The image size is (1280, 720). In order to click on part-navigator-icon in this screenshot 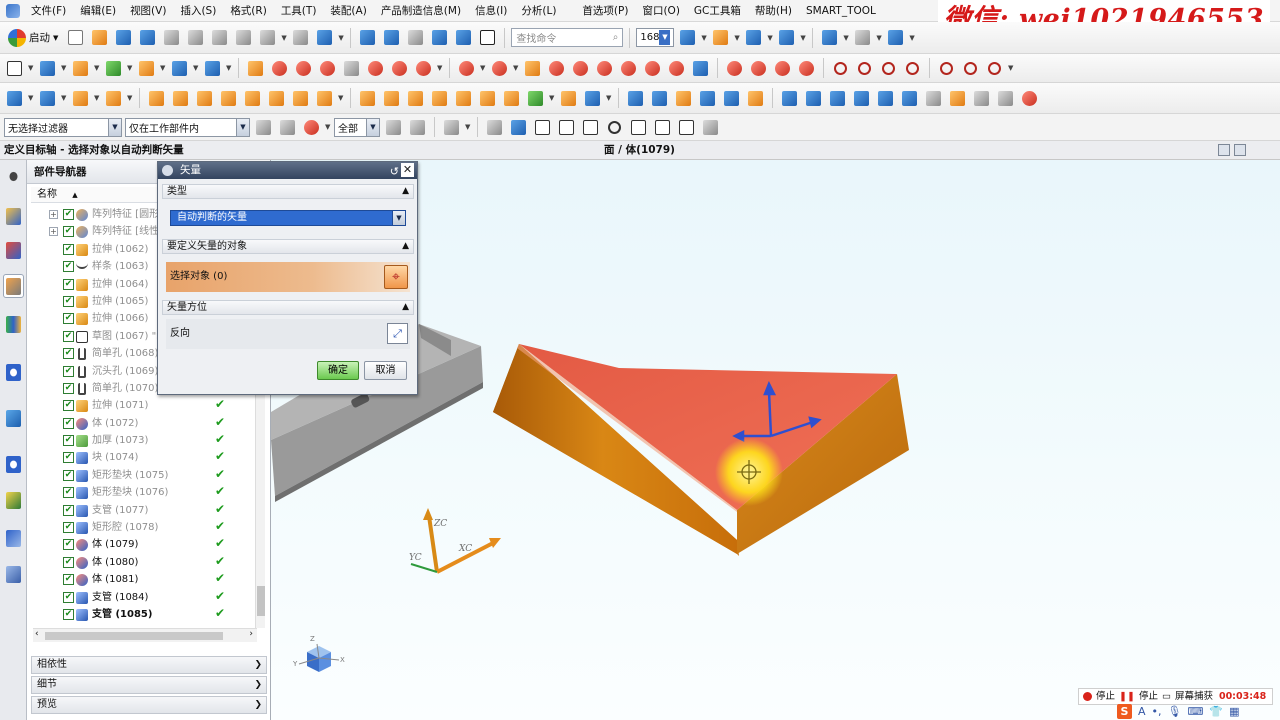, I will do `click(13, 286)`.